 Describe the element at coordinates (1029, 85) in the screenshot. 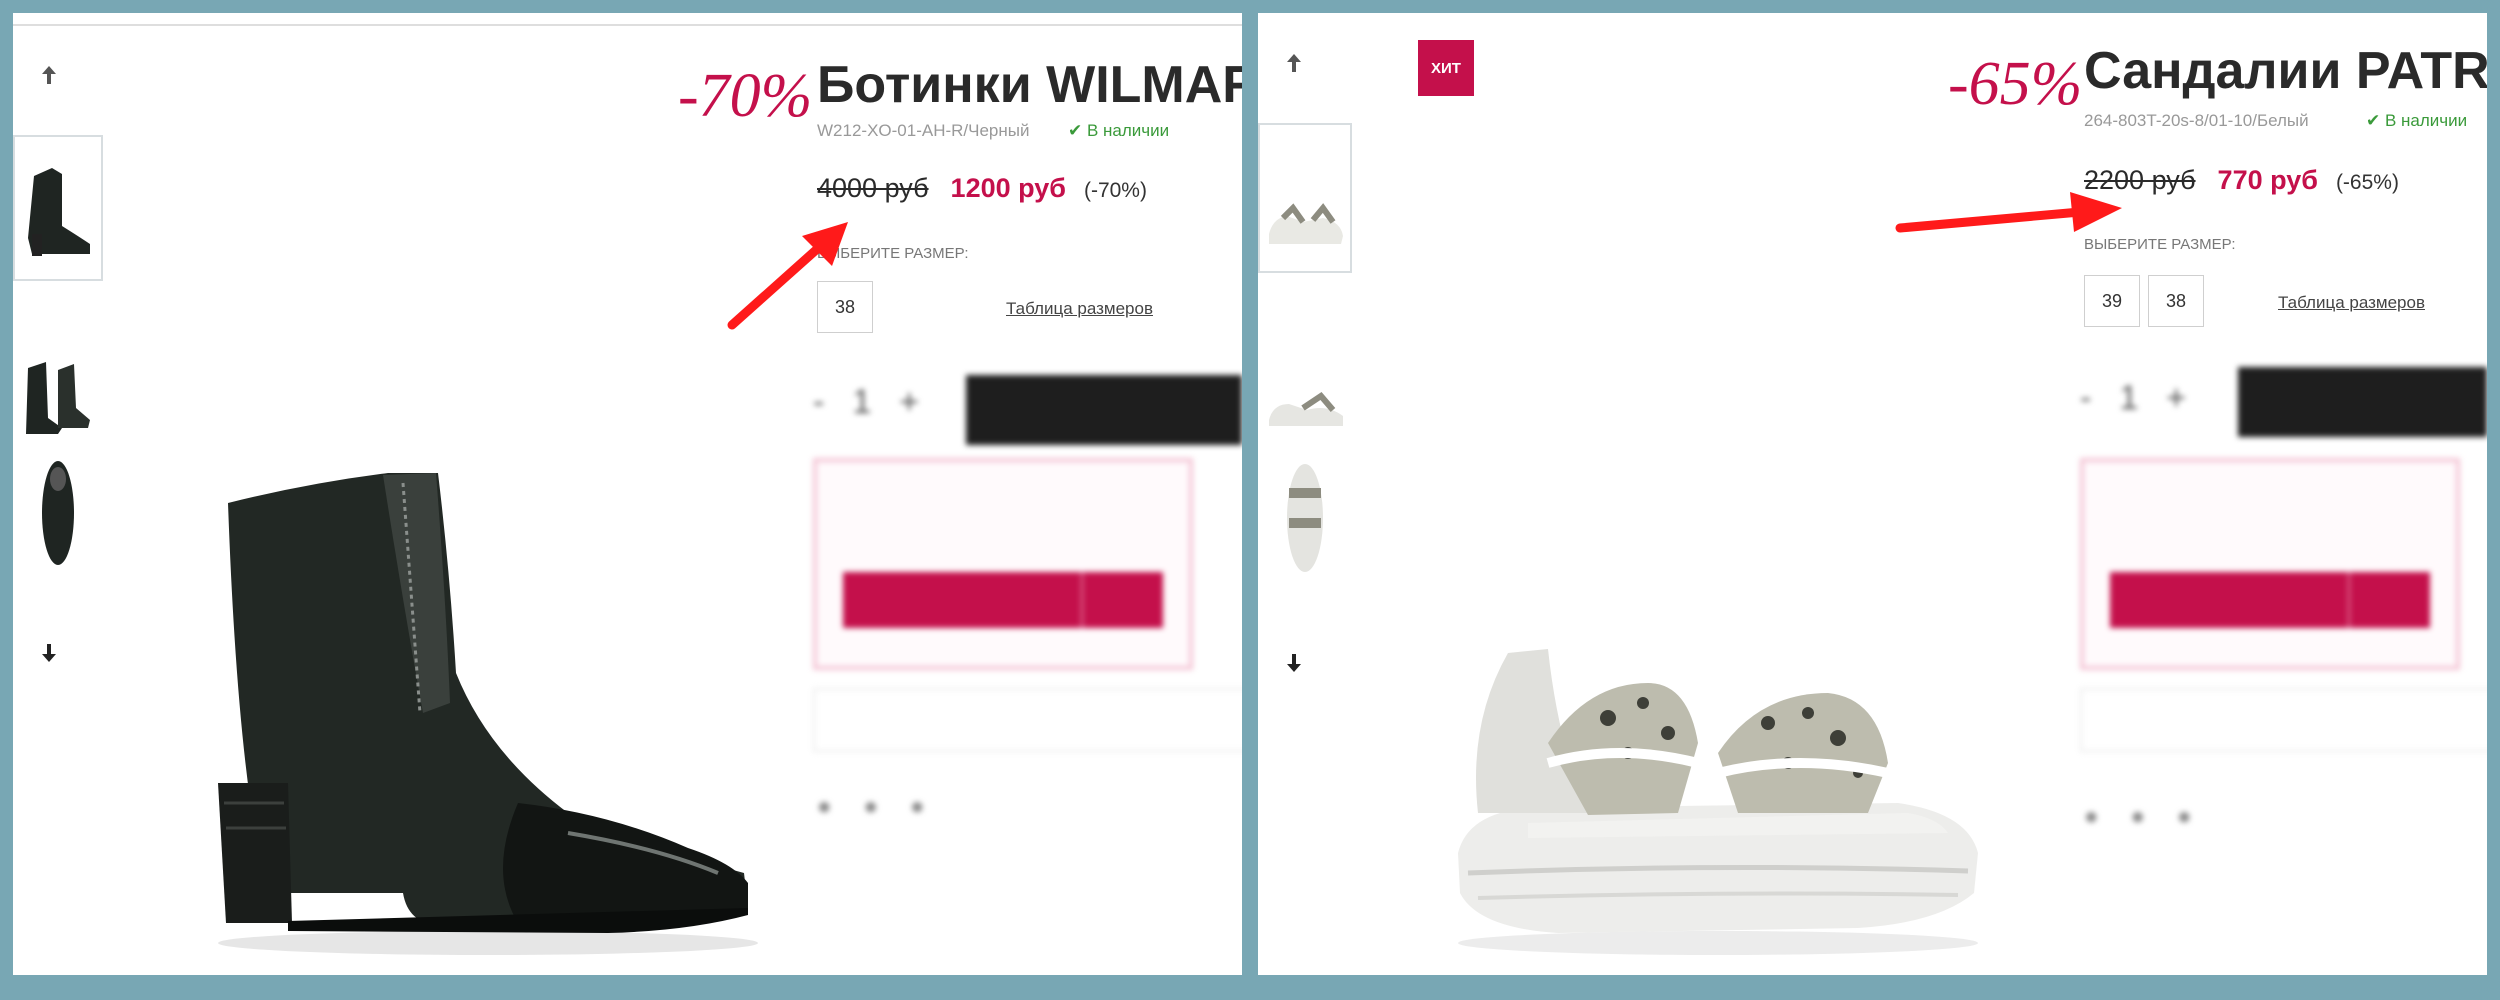

I see `product-title: Ботинки WILMAR` at that location.